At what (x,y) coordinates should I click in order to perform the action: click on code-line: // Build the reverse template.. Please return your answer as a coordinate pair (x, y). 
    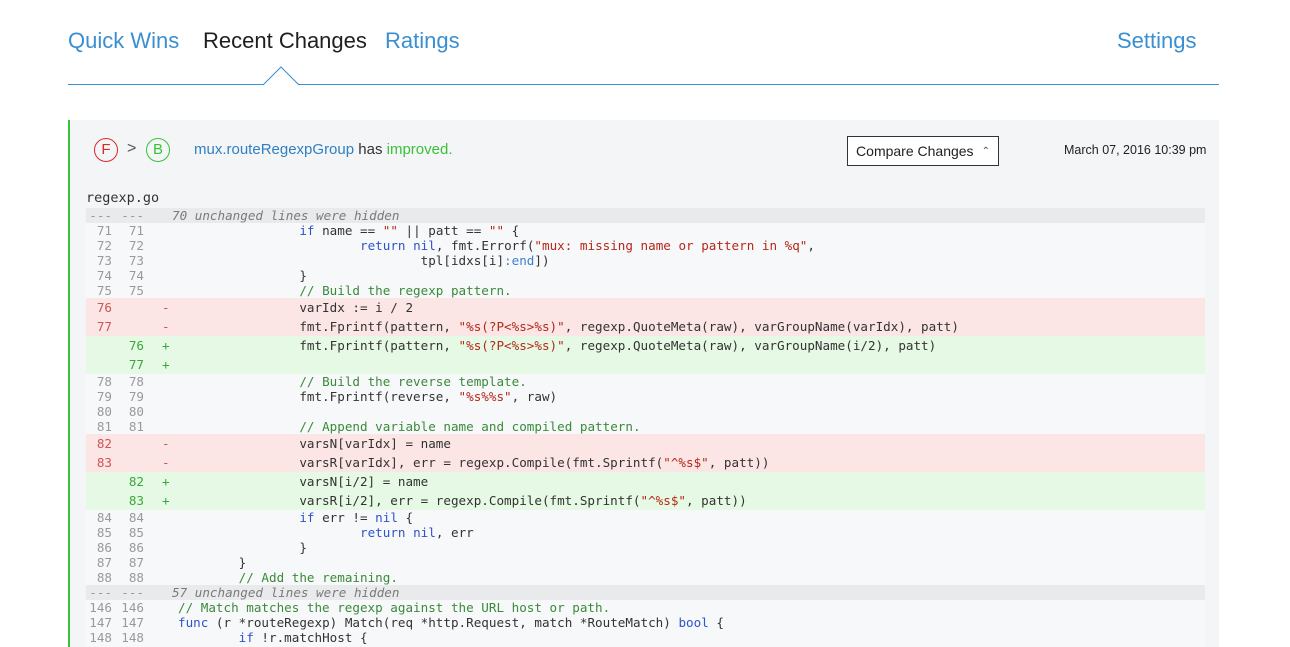
    Looking at the image, I should click on (352, 381).